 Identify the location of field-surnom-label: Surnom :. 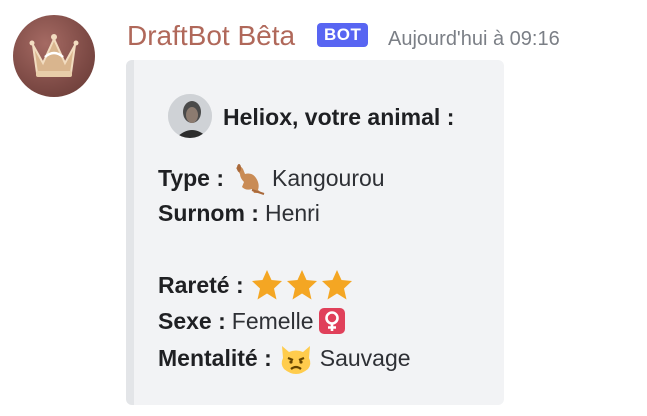
(208, 213).